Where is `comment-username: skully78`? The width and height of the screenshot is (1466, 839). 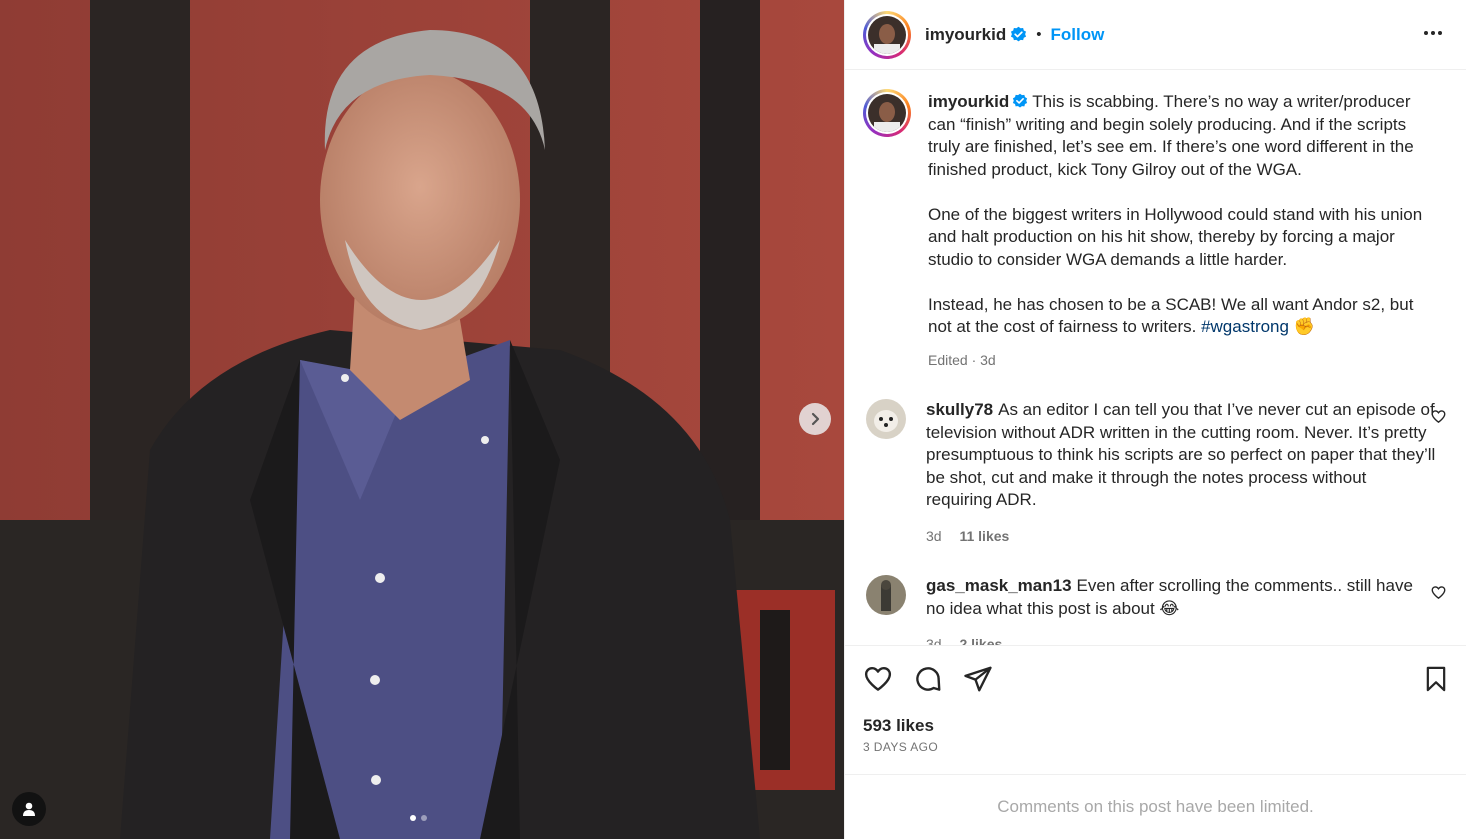
comment-username: skully78 is located at coordinates (959, 409).